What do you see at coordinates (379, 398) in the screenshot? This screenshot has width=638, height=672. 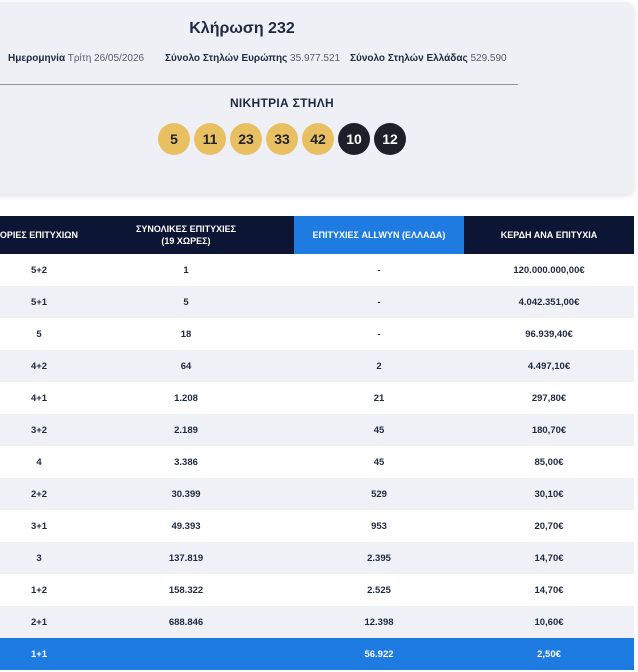 I see `allwyn-wins-cell: 21` at bounding box center [379, 398].